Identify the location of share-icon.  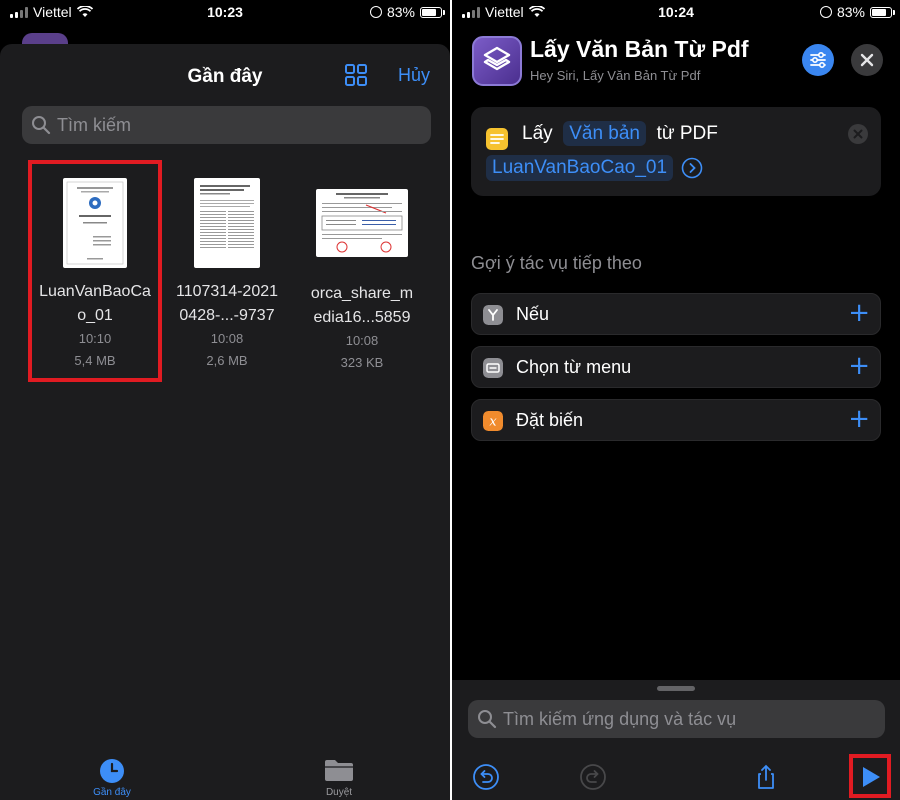
(766, 776).